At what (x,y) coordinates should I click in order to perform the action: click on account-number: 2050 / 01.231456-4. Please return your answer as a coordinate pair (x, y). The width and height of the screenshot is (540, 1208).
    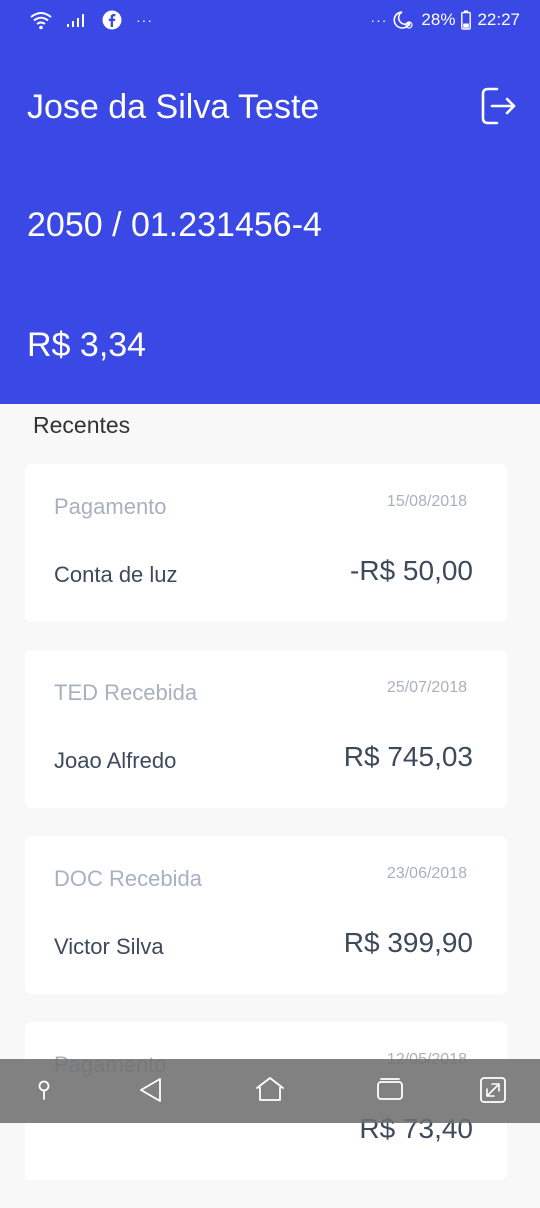
    Looking at the image, I should click on (174, 225).